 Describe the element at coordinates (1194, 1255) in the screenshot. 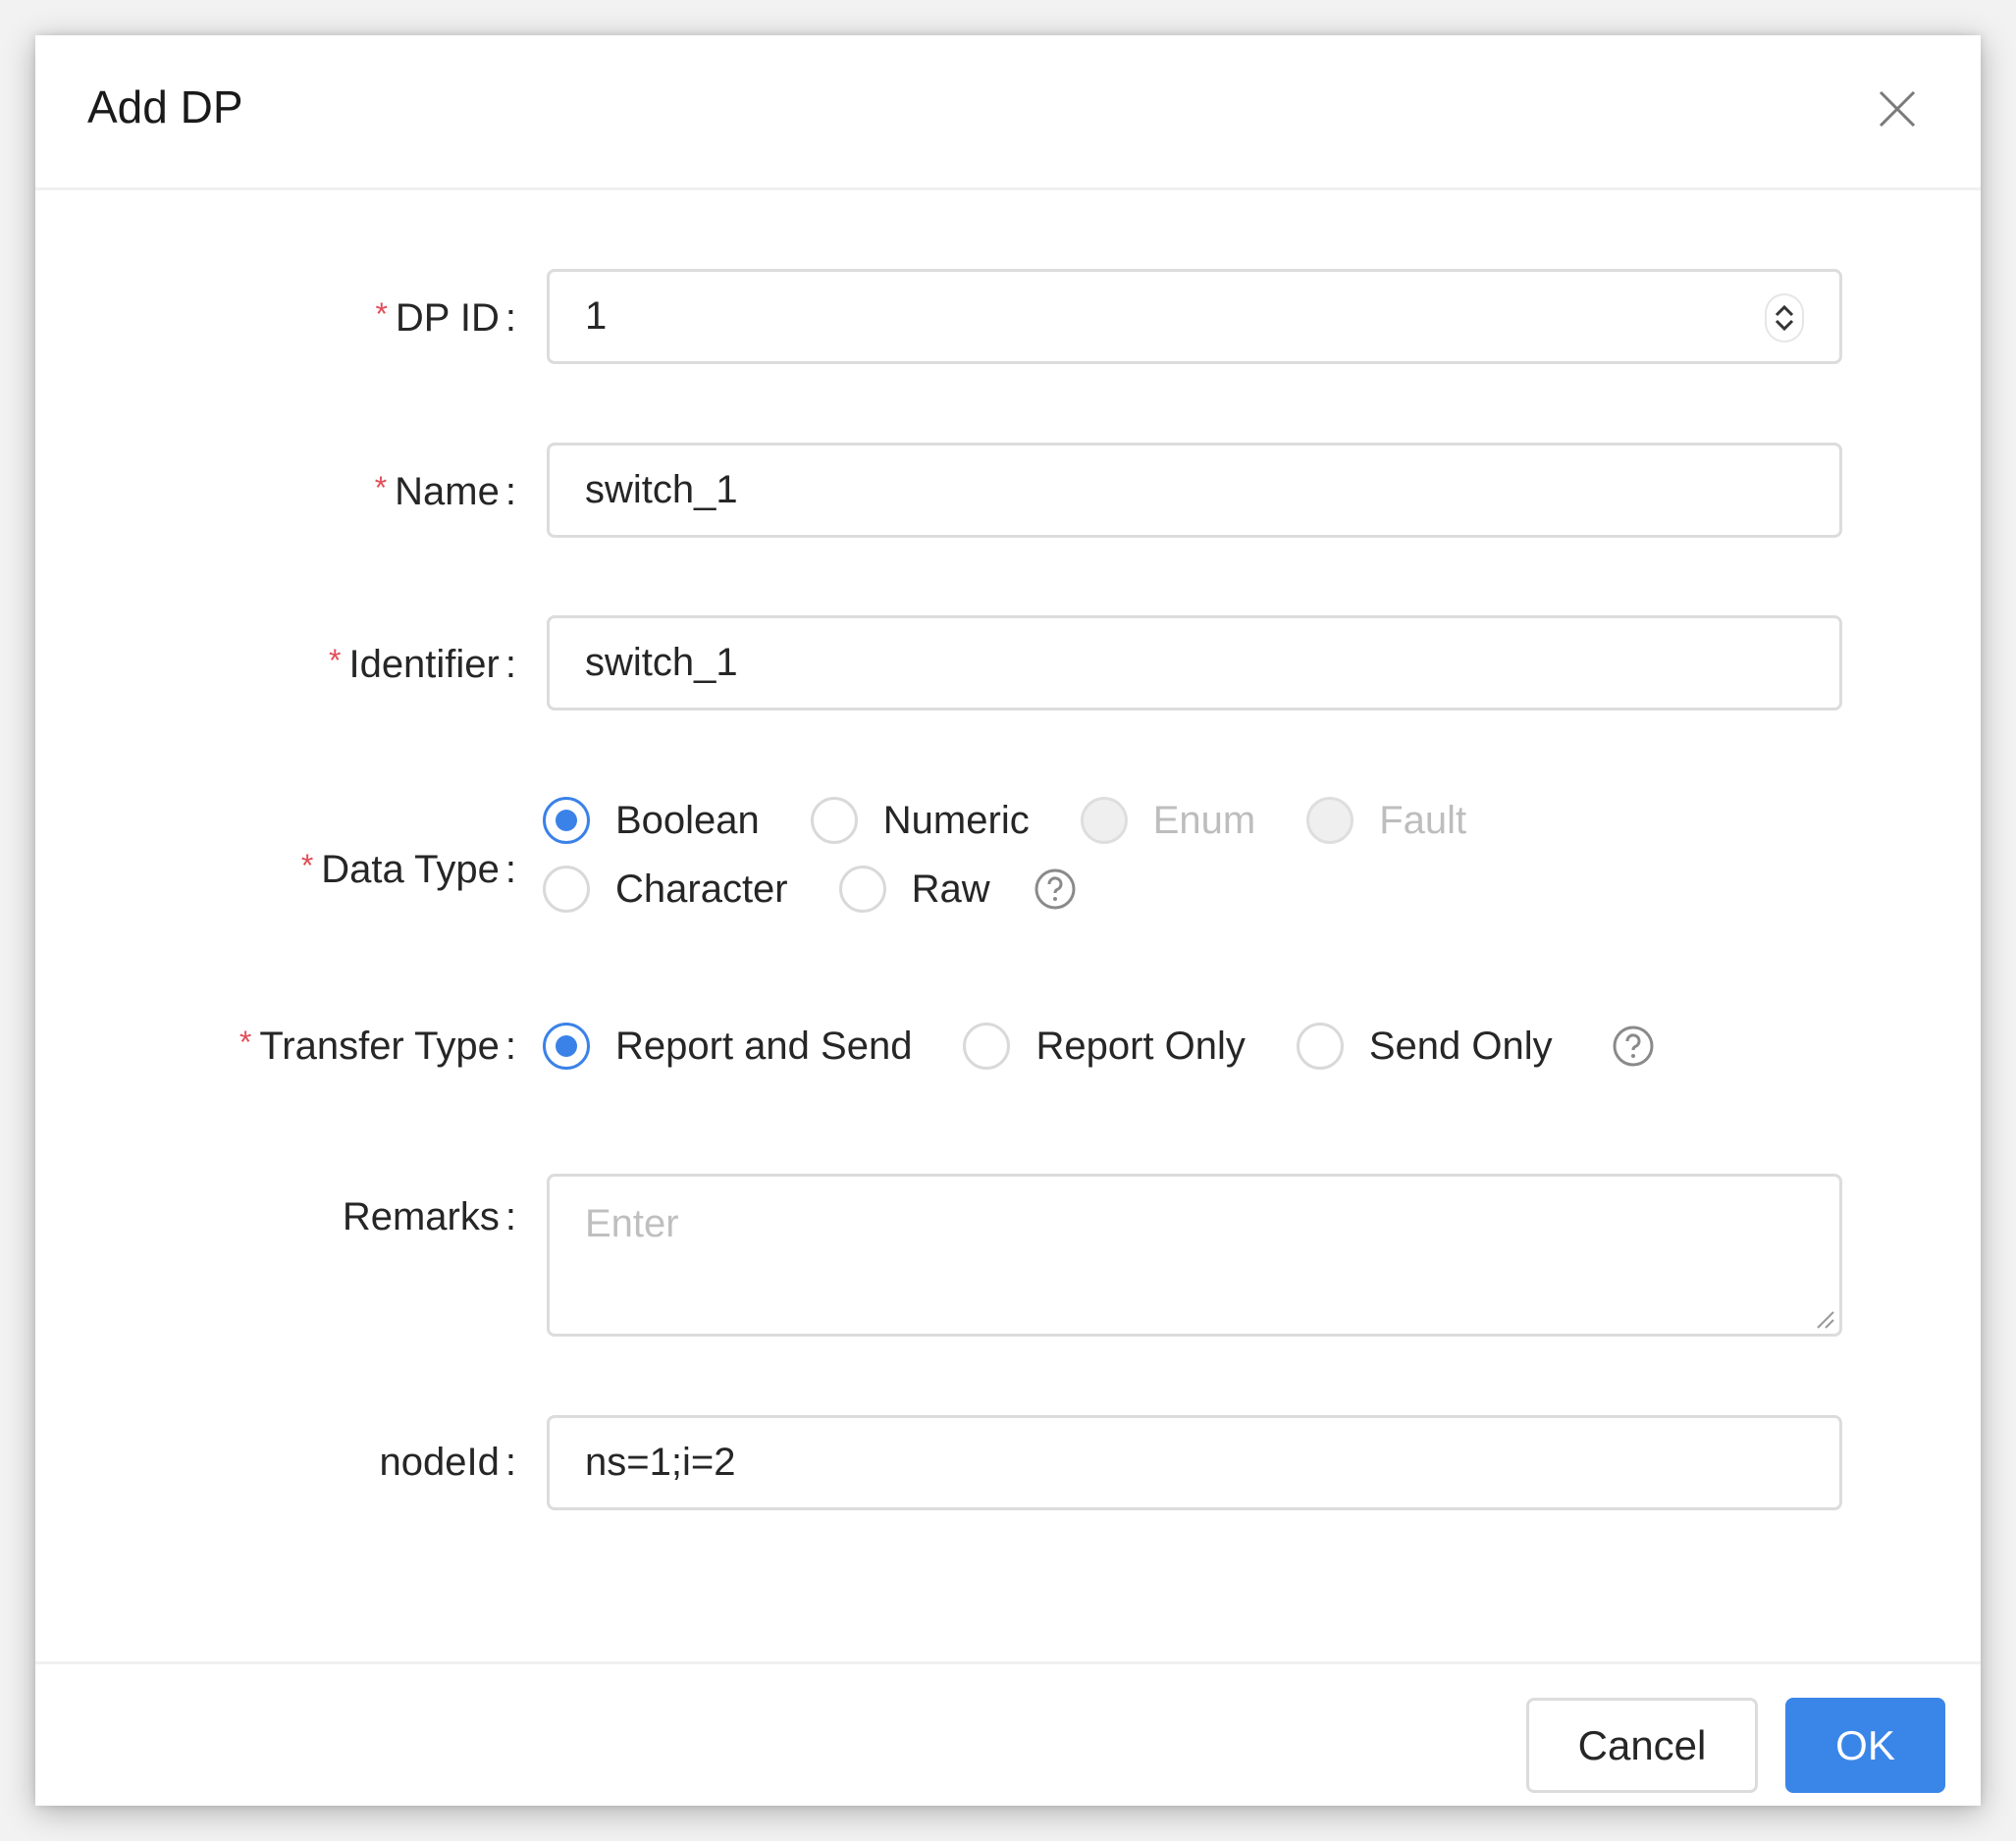

I see `remarks-textarea: Enter` at that location.